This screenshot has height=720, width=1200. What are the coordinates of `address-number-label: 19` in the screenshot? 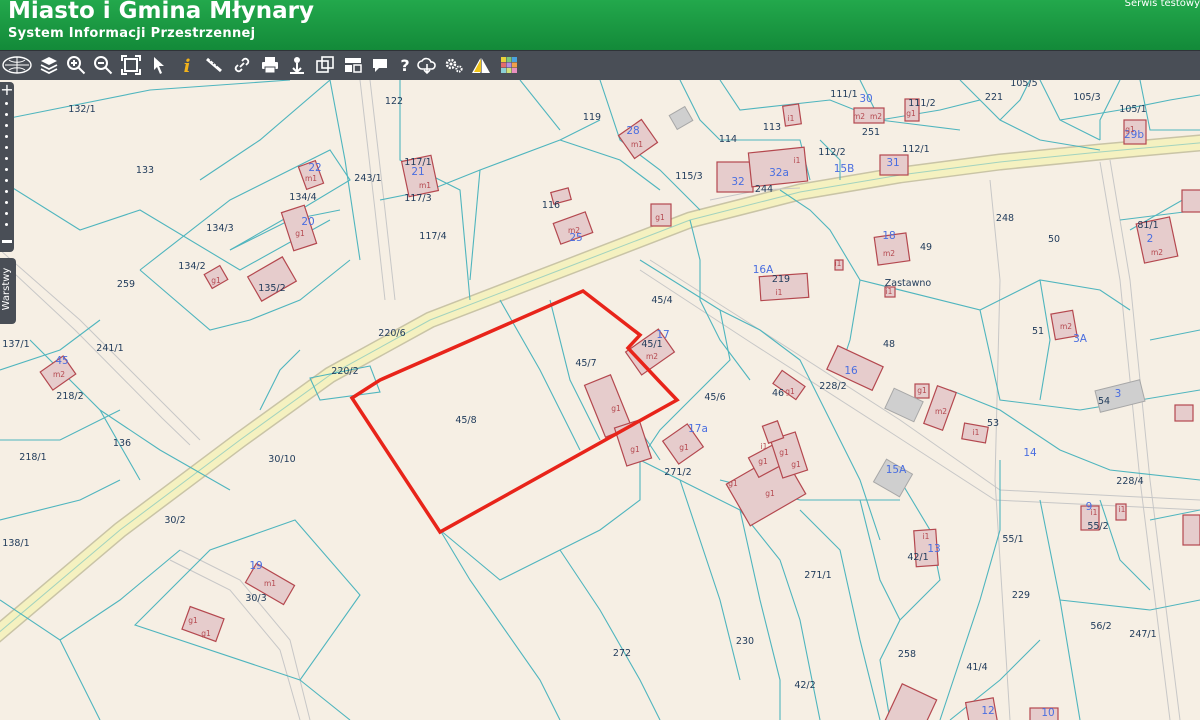 It's located at (255, 566).